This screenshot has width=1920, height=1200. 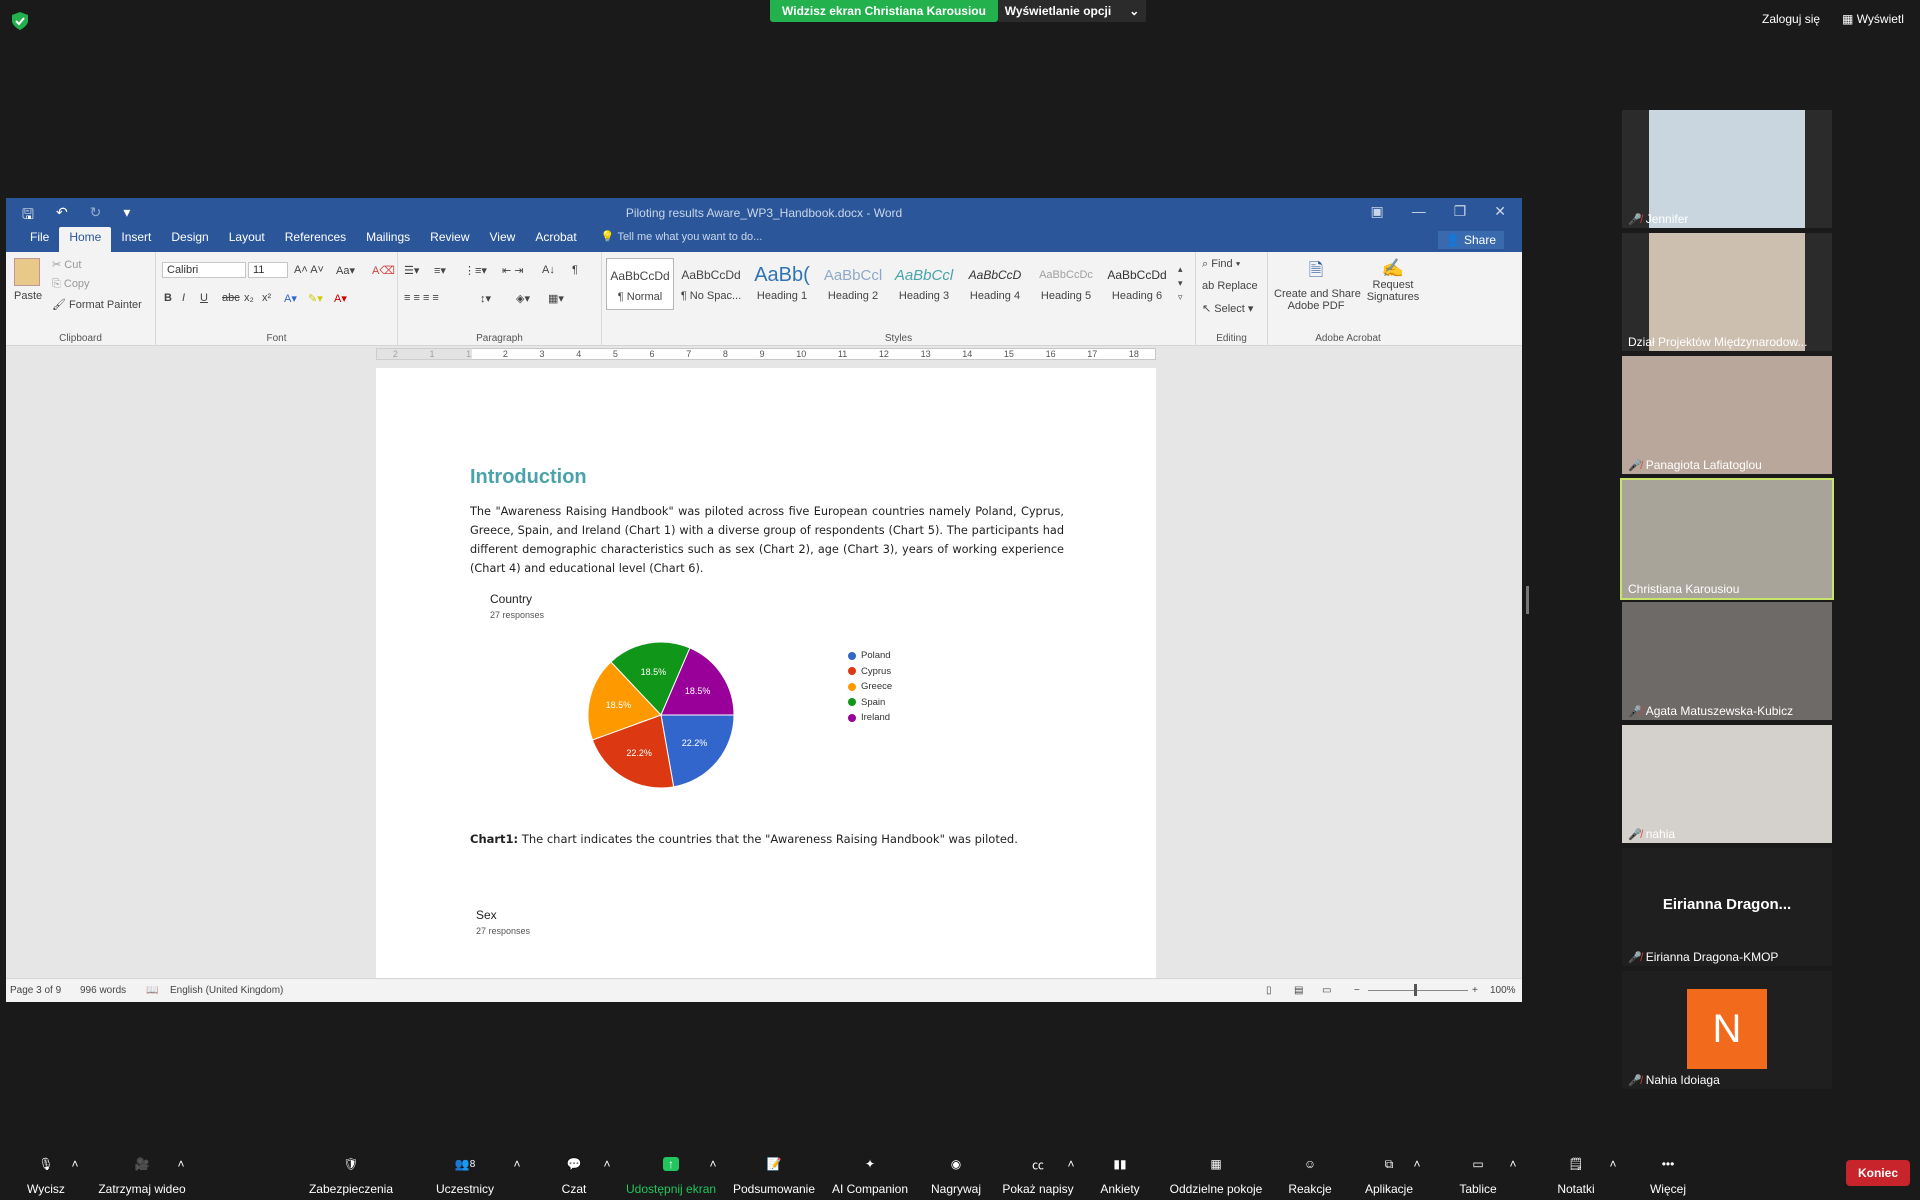 I want to click on proofing-icon: 📖, so click(x=152, y=990).